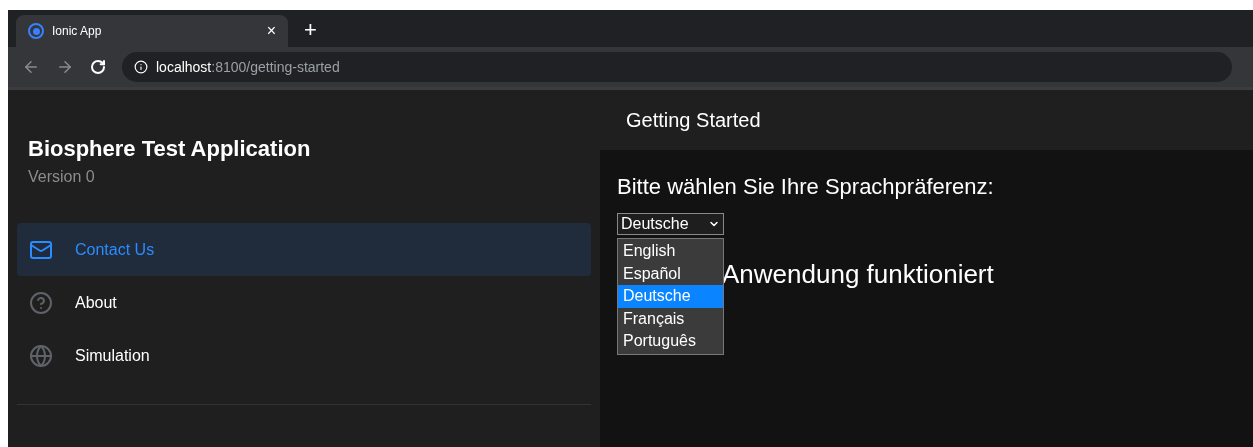 Image resolution: width=1253 pixels, height=447 pixels. I want to click on ionic-logo-icon, so click(36, 31).